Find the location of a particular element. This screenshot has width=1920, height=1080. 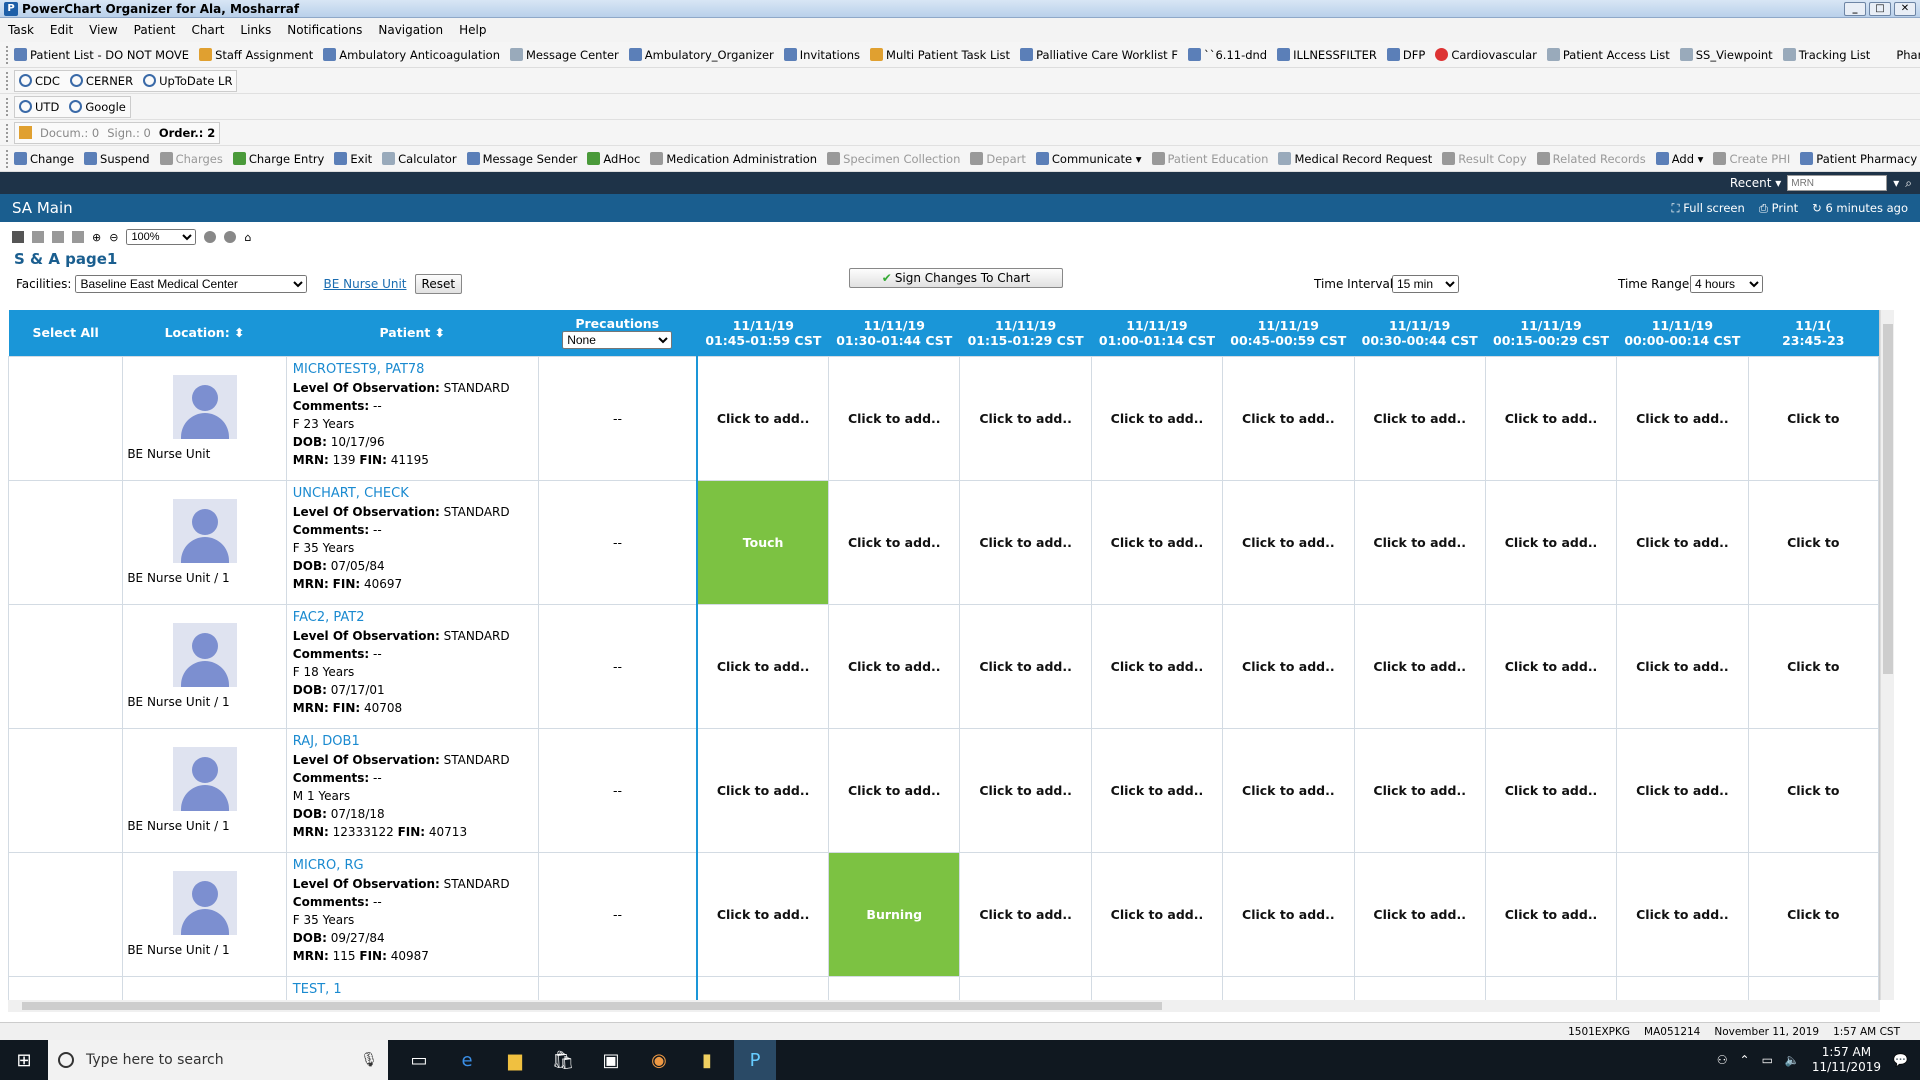

tb5-item-11: Communicate ▾ is located at coordinates (1088, 159).